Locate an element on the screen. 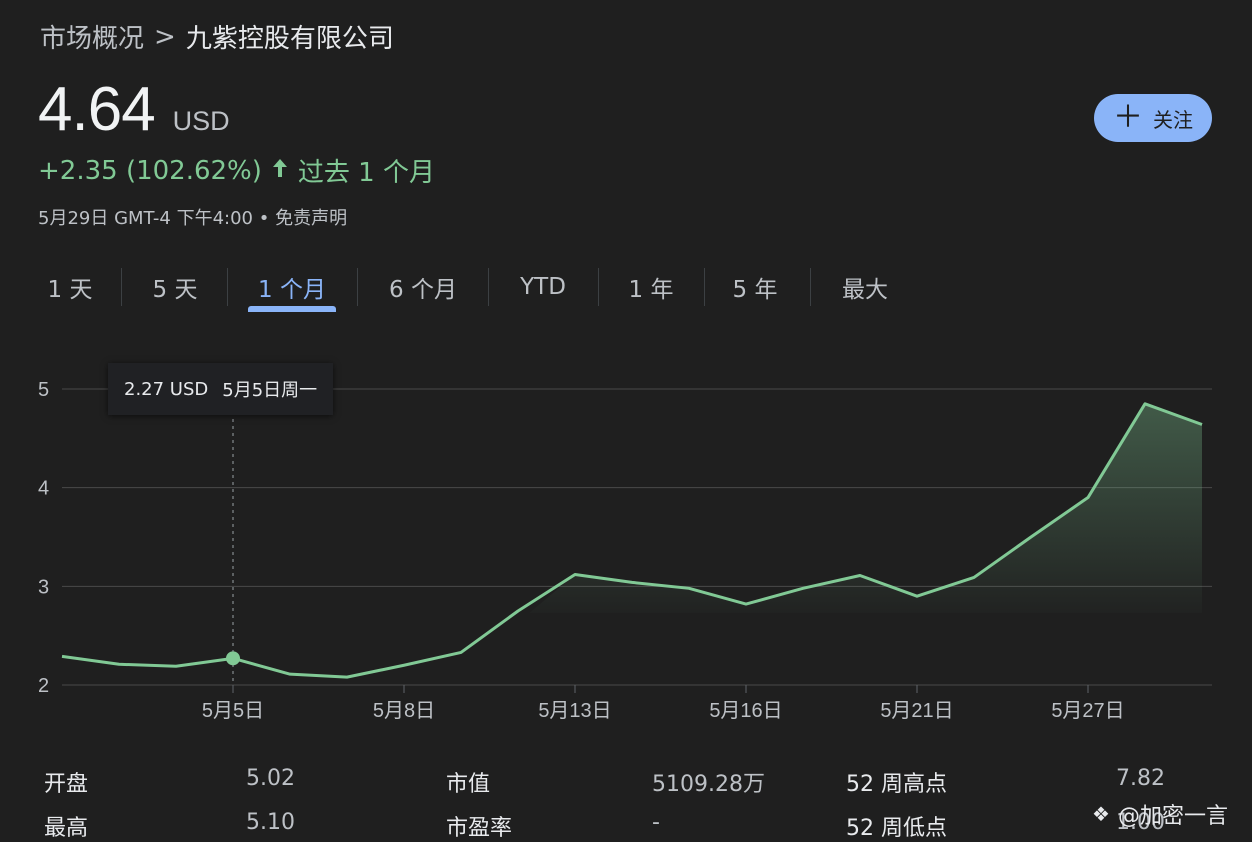 The image size is (1252, 842). quote-timestamp: 5月29日 GMT-4 下午4:00 is located at coordinates (145, 218).